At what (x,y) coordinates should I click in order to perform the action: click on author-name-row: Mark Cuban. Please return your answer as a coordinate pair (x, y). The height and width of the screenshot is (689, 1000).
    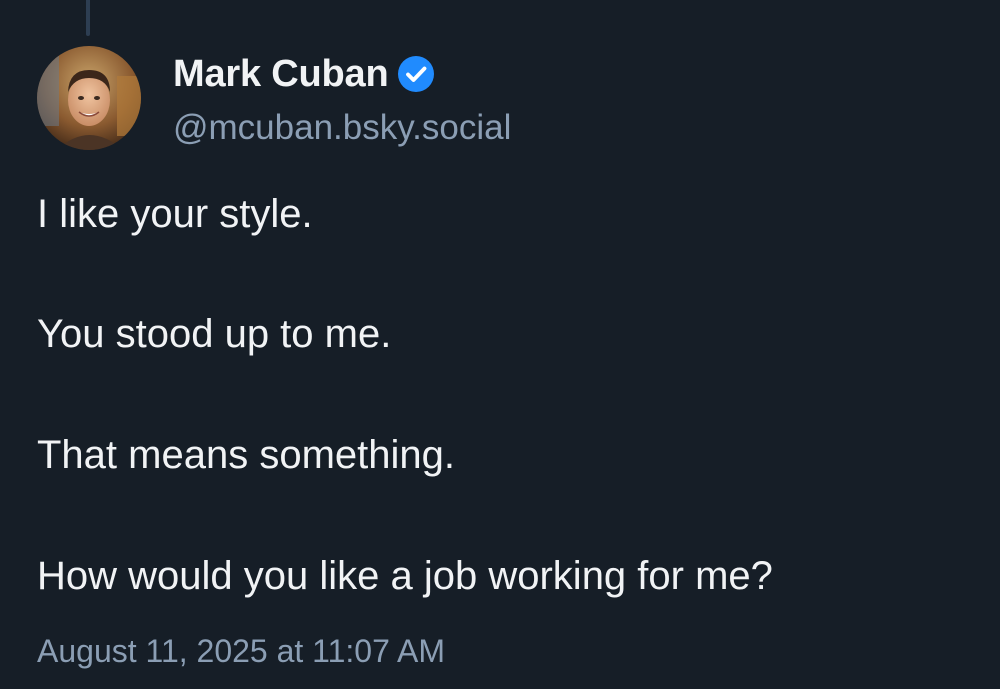
    Looking at the image, I should click on (304, 74).